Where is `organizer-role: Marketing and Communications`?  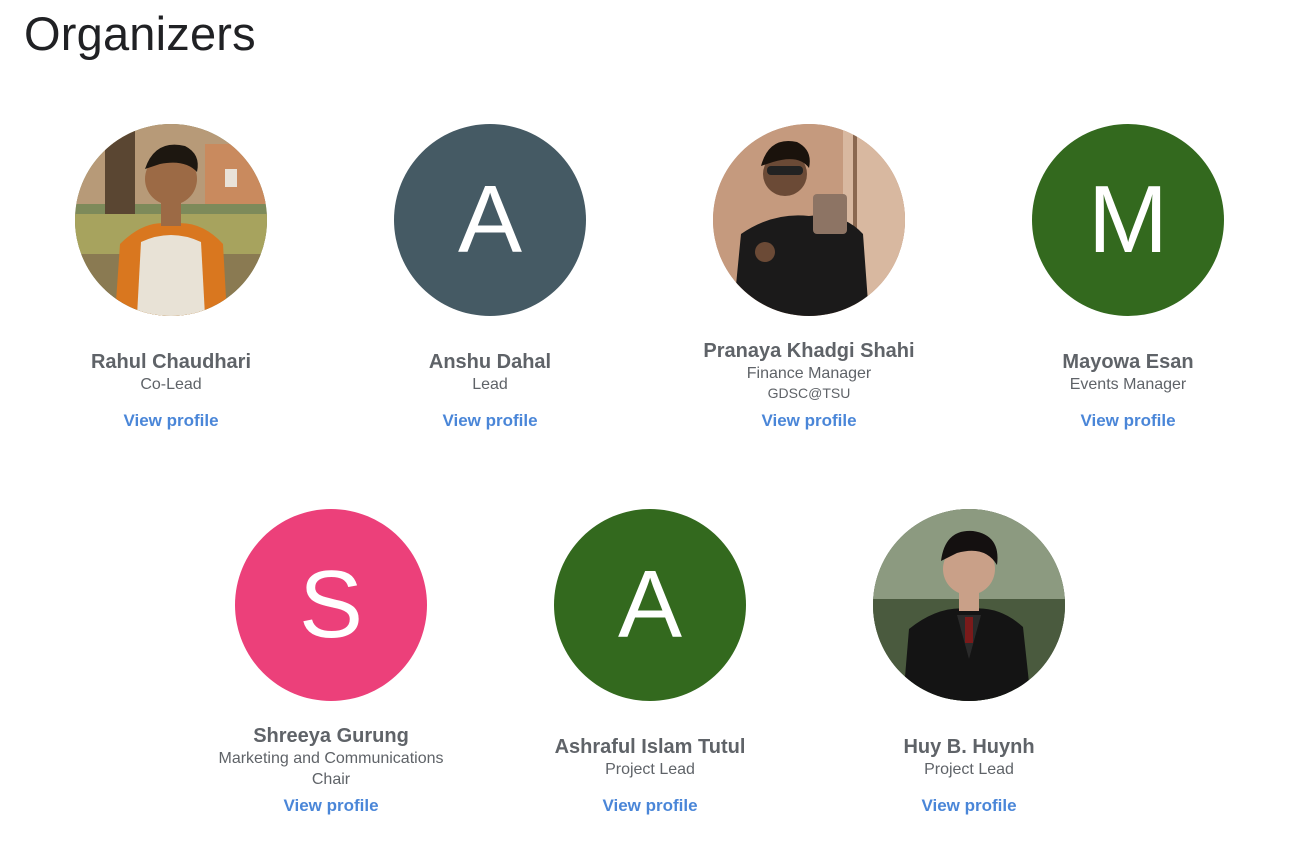
organizer-role: Marketing and Communications is located at coordinates (331, 758).